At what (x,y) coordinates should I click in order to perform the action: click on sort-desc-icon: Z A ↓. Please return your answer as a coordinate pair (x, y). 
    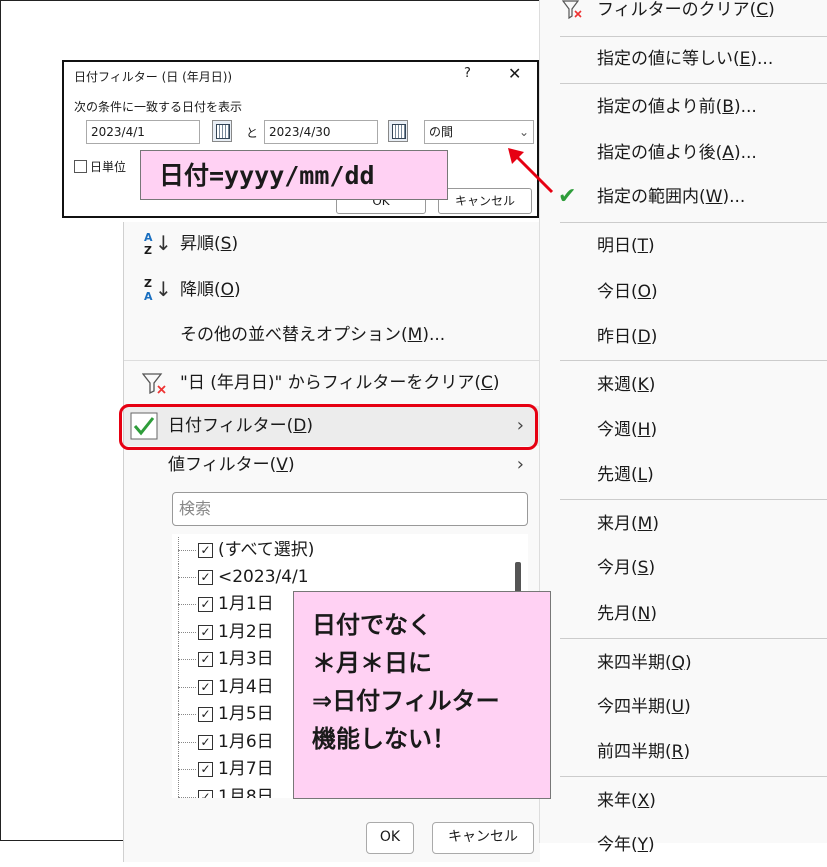
    Looking at the image, I should click on (158, 290).